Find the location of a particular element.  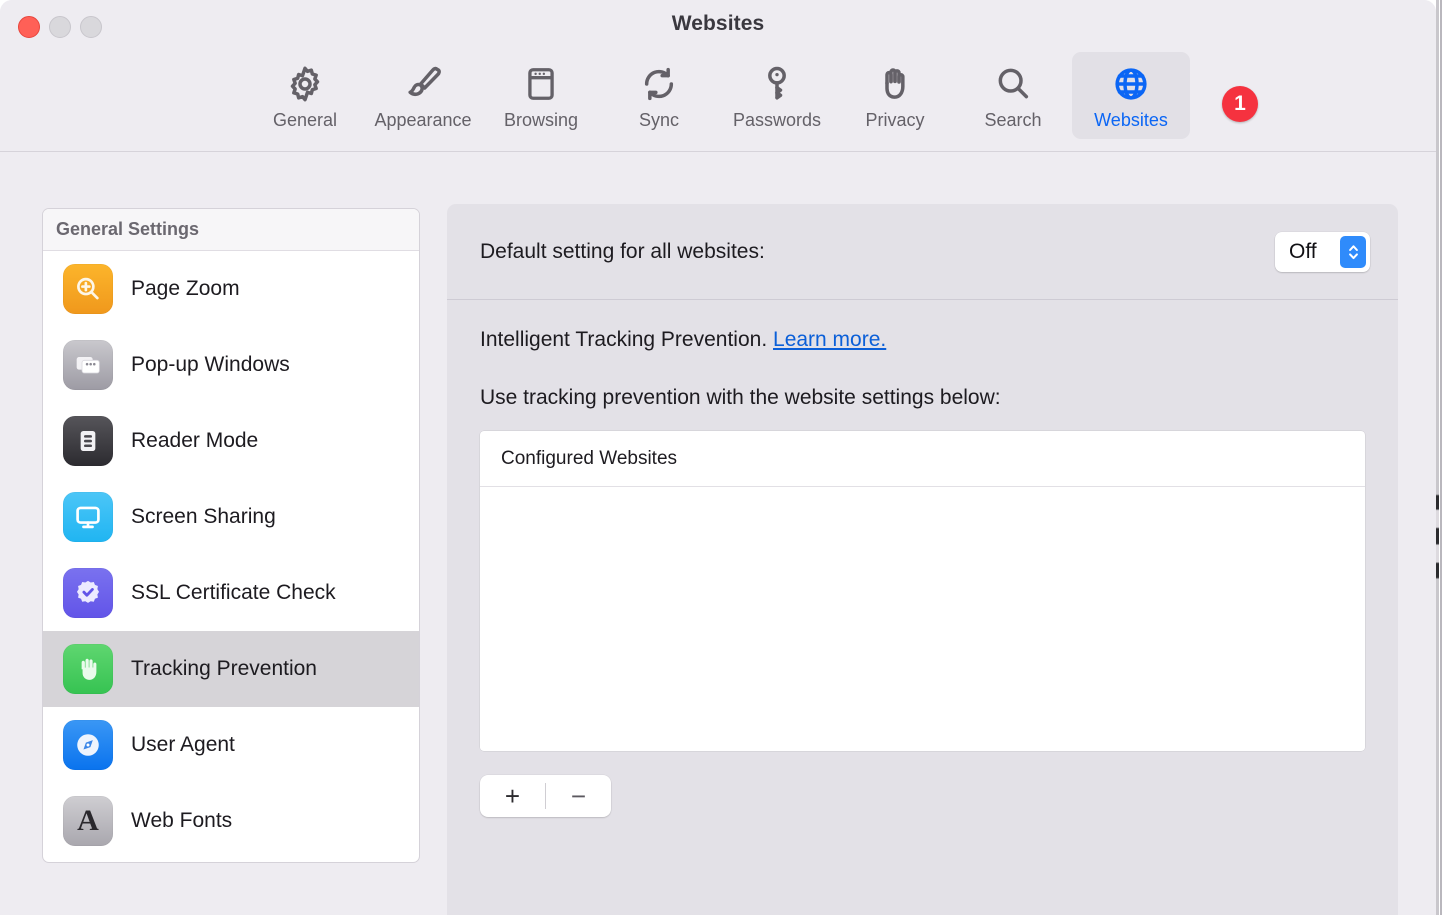

remove-website-button: − is located at coordinates (578, 796).